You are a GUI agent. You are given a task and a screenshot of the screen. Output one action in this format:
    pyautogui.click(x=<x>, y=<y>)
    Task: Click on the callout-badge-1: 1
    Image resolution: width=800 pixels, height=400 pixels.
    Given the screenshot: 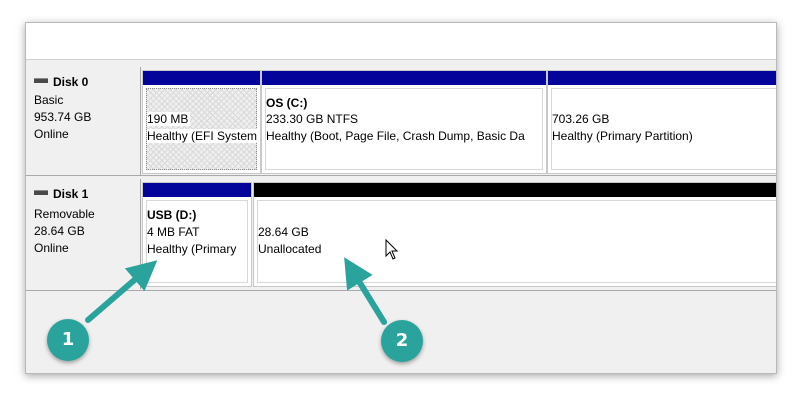 What is the action you would take?
    pyautogui.click(x=68, y=340)
    